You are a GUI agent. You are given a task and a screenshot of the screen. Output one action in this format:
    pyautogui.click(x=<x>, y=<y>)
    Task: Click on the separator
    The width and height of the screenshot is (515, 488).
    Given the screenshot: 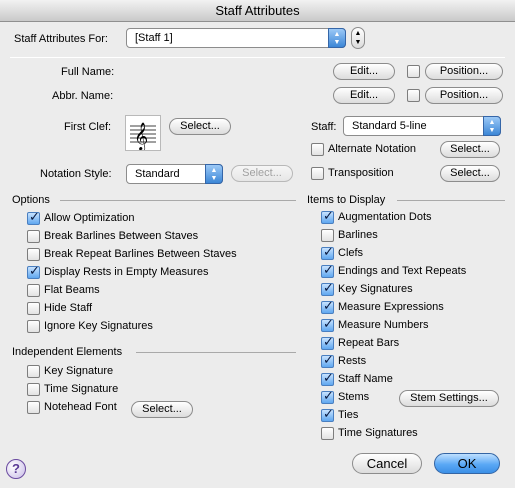 What is the action you would take?
    pyautogui.click(x=257, y=57)
    